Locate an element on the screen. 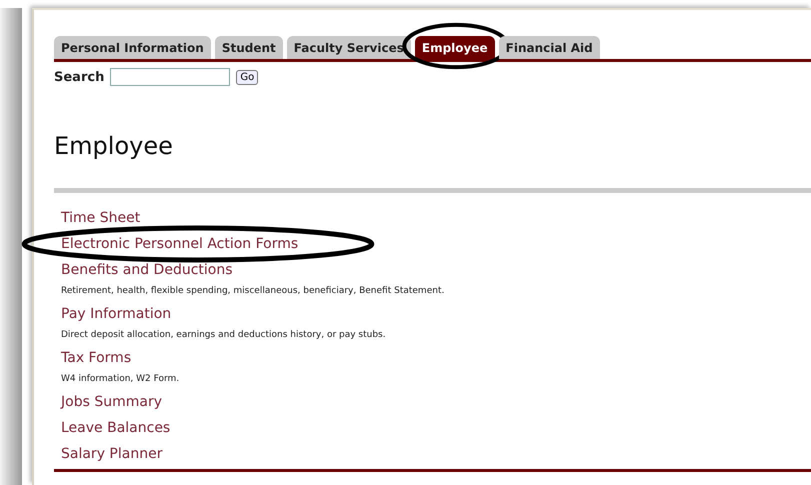 This screenshot has width=811, height=485. menu-link: Jobs Summary is located at coordinates (111, 402).